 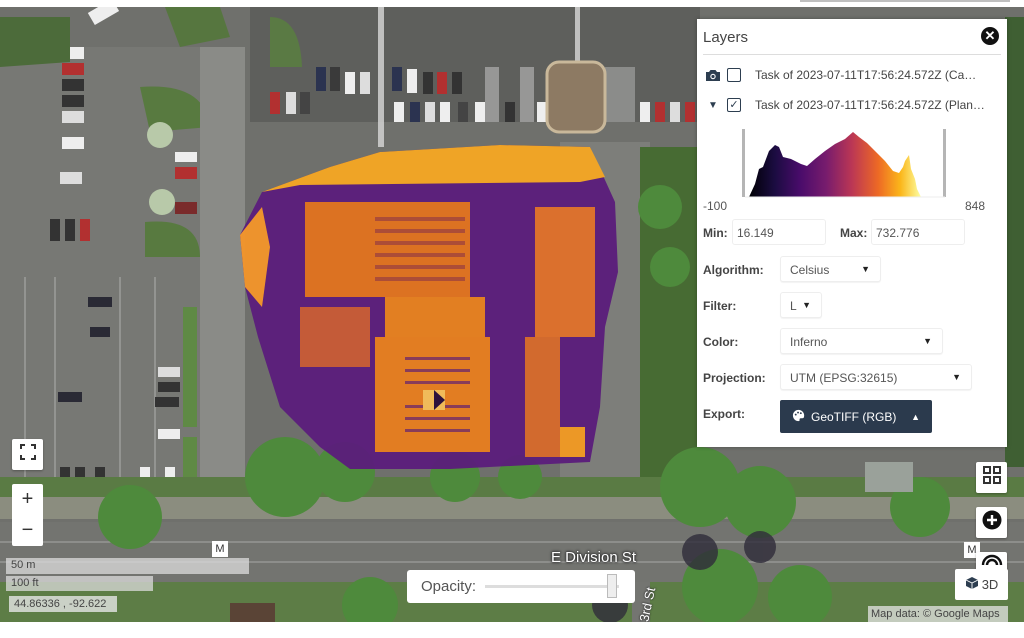 What do you see at coordinates (938, 614) in the screenshot?
I see `map-attribution: Map data: © Google Maps` at bounding box center [938, 614].